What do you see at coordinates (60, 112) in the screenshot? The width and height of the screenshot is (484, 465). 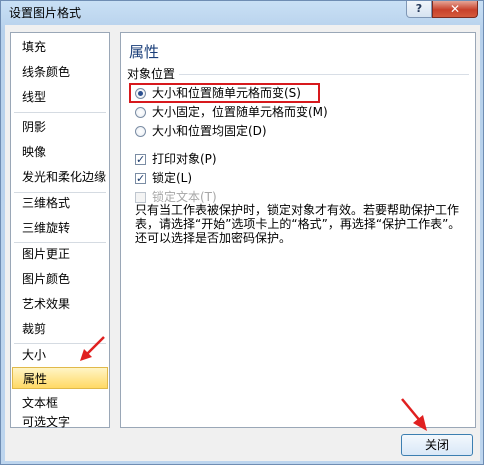 I see `nav-separator` at bounding box center [60, 112].